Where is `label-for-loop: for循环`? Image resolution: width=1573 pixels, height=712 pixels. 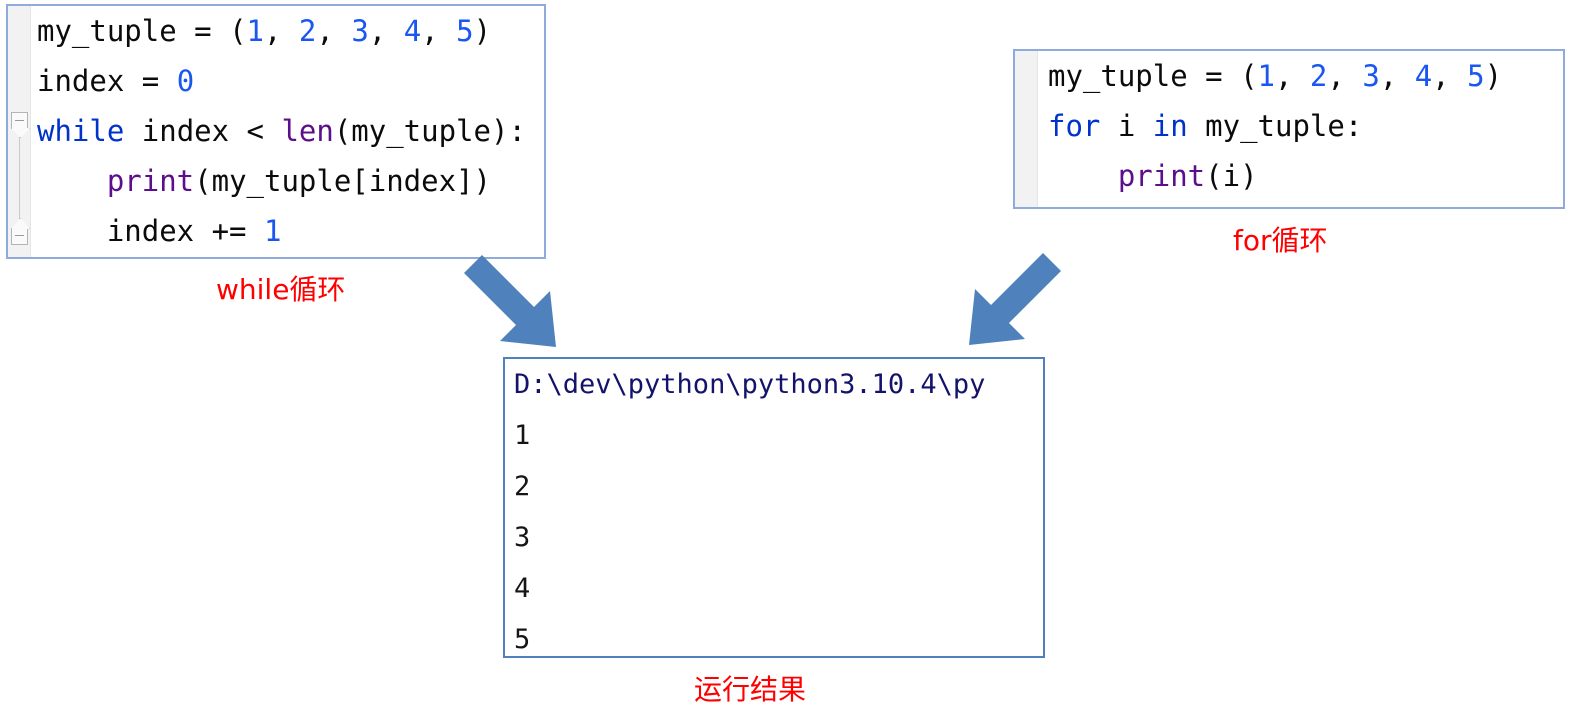 label-for-loop: for循环 is located at coordinates (1280, 240).